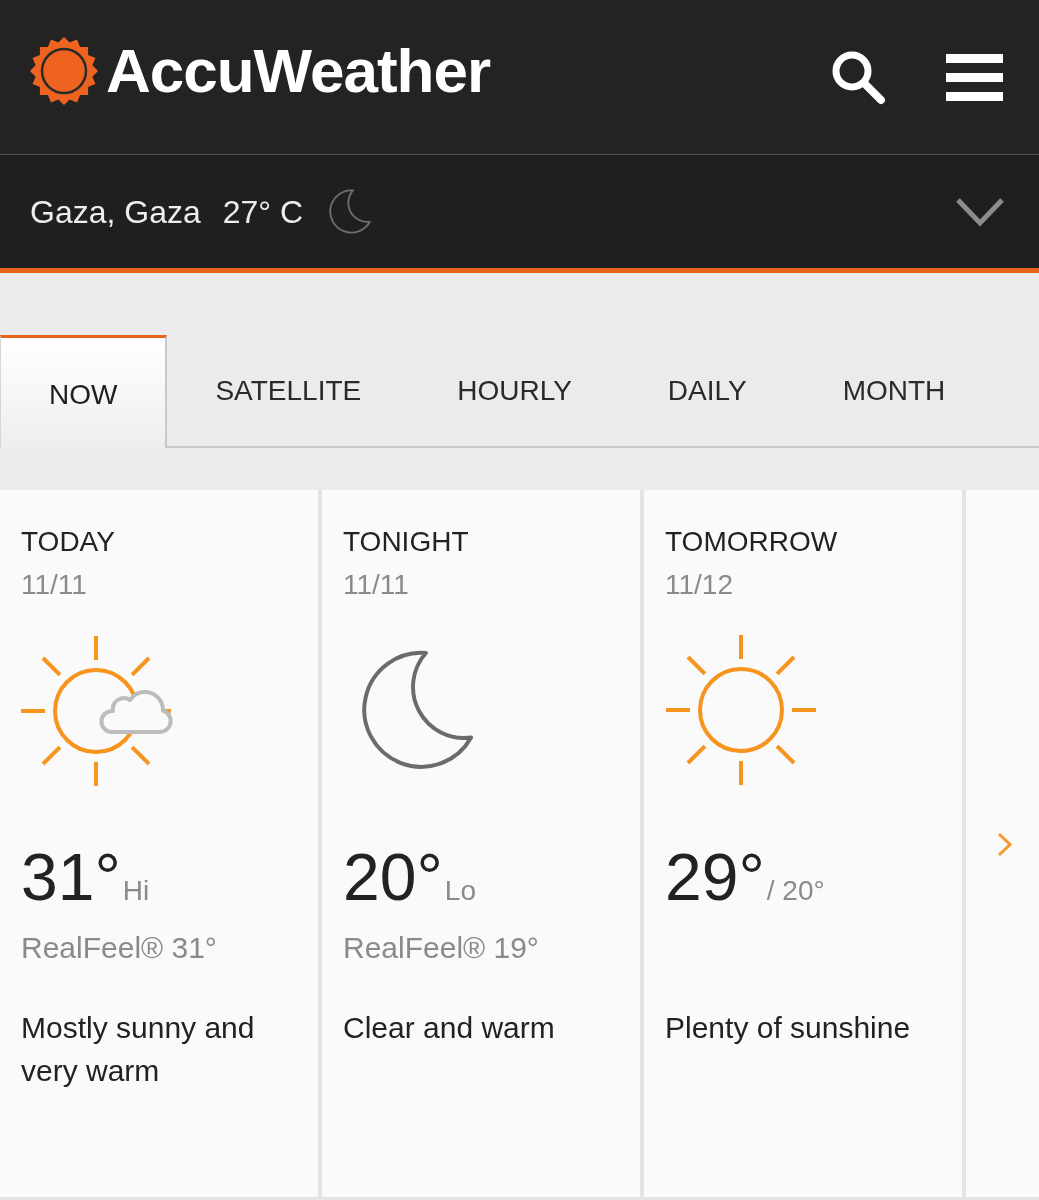 Image resolution: width=1039 pixels, height=1200 pixels. Describe the element at coordinates (68, 542) in the screenshot. I see `card-title: TODAY` at that location.